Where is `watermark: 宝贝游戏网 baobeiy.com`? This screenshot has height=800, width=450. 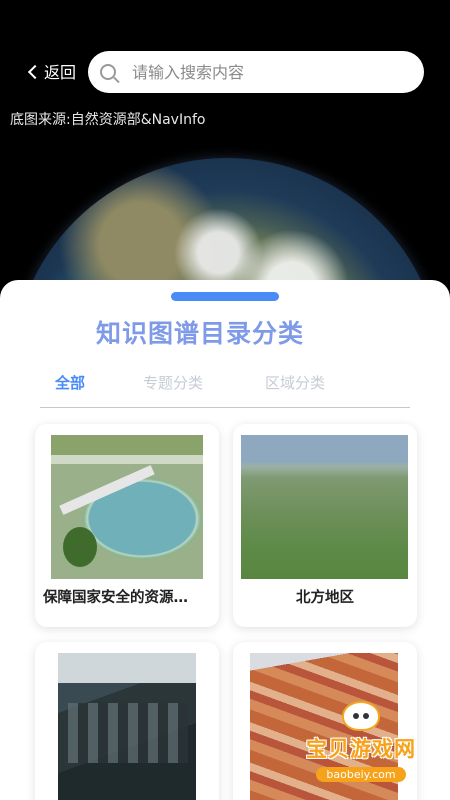 watermark: 宝贝游戏网 baobeiy.com is located at coordinates (361, 741).